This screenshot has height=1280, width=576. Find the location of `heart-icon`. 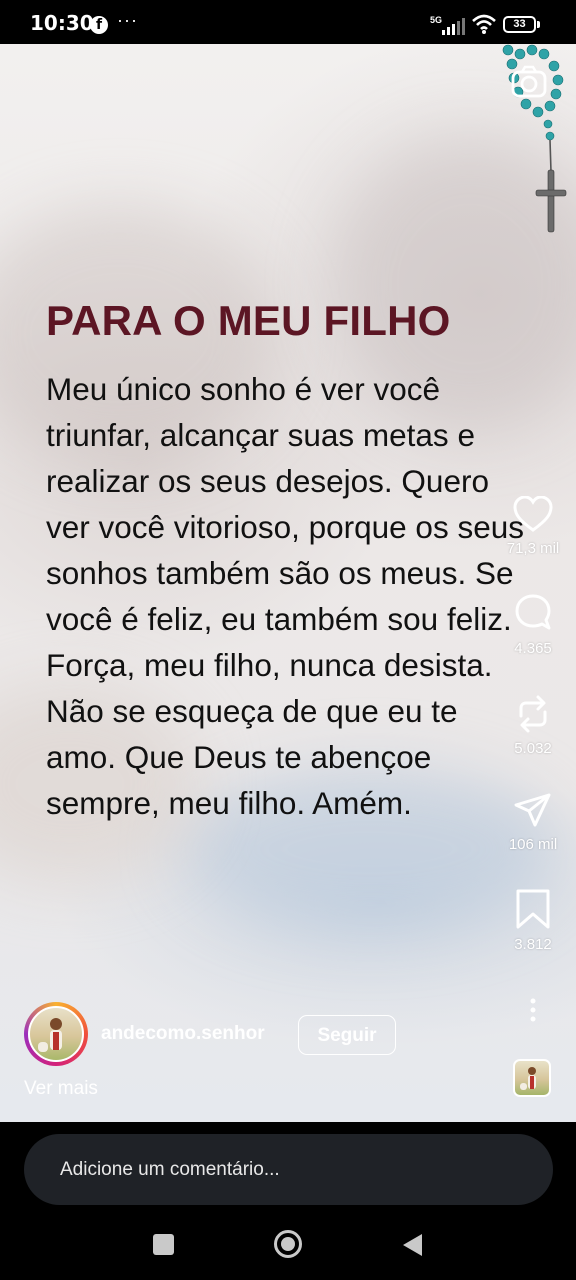

heart-icon is located at coordinates (533, 514).